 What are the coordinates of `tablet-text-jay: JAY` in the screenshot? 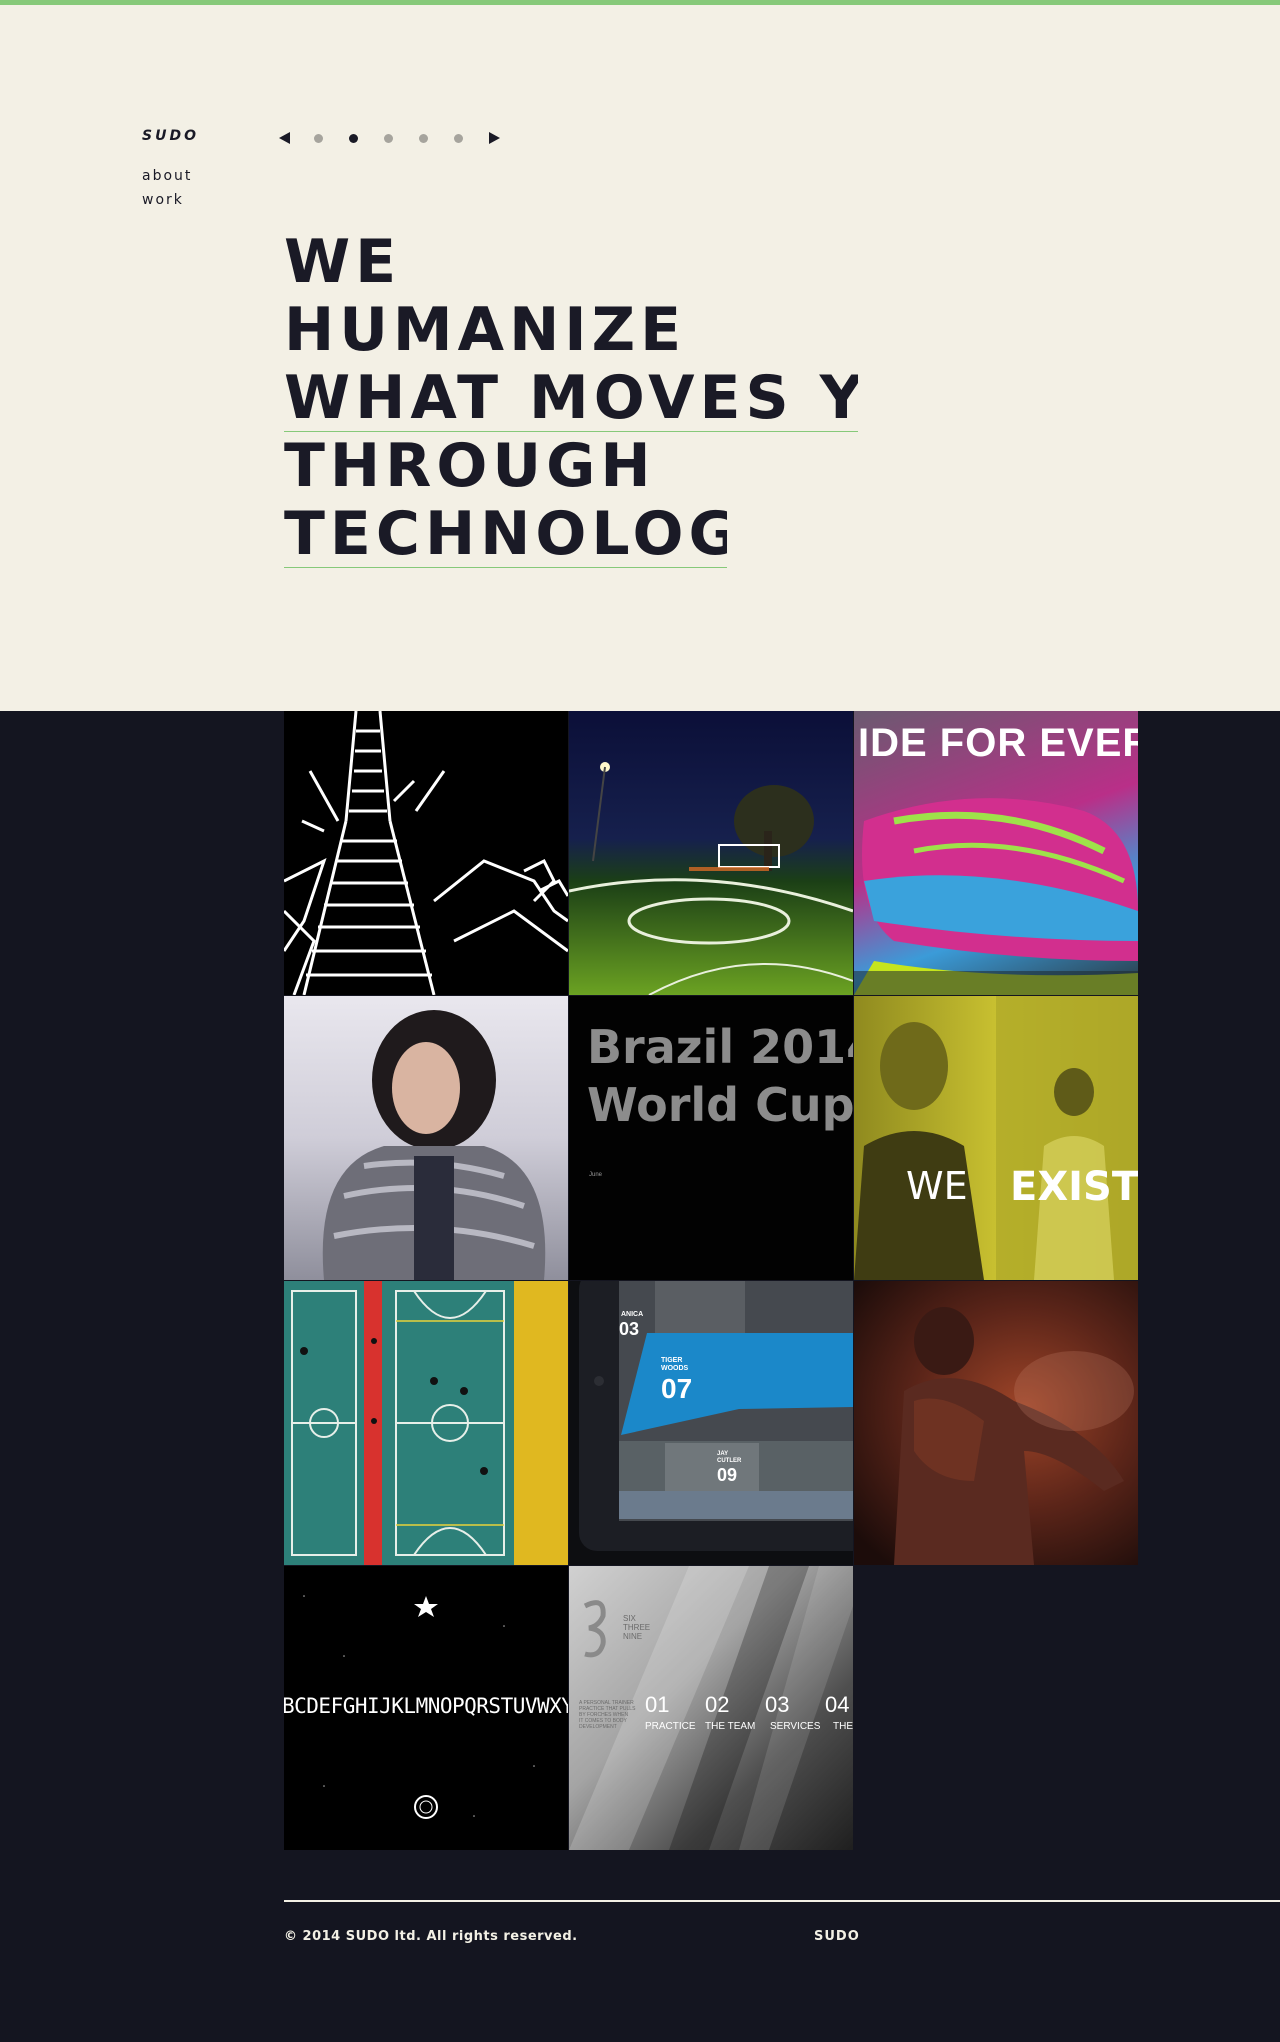 It's located at (723, 1454).